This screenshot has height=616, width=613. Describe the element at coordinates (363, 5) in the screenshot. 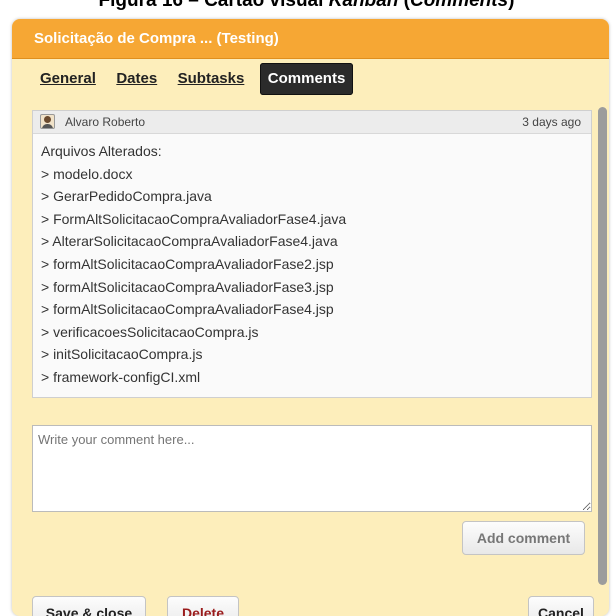

I see `caption-italic: Kanban` at that location.